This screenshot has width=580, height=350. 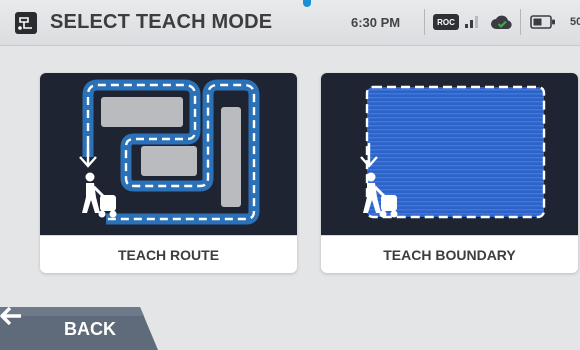 What do you see at coordinates (26, 23) in the screenshot?
I see `teach-mode-icon` at bounding box center [26, 23].